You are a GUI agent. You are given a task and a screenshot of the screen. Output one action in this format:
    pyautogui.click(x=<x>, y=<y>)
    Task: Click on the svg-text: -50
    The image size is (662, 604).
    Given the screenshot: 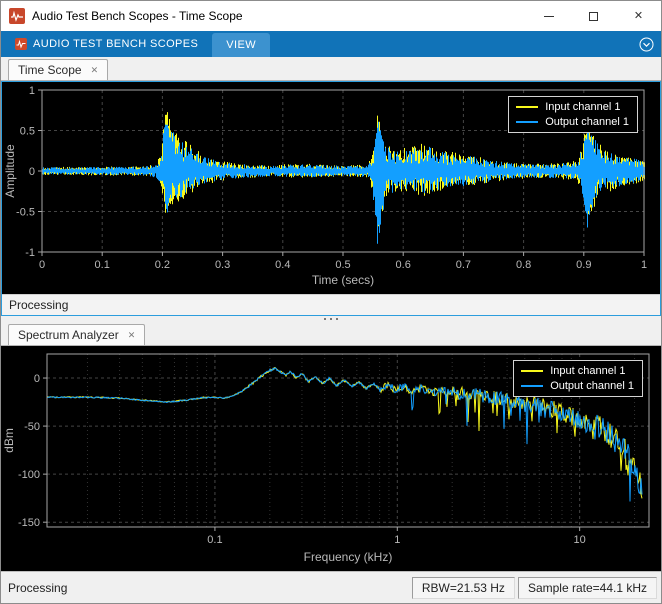 What is the action you would take?
    pyautogui.click(x=32, y=427)
    